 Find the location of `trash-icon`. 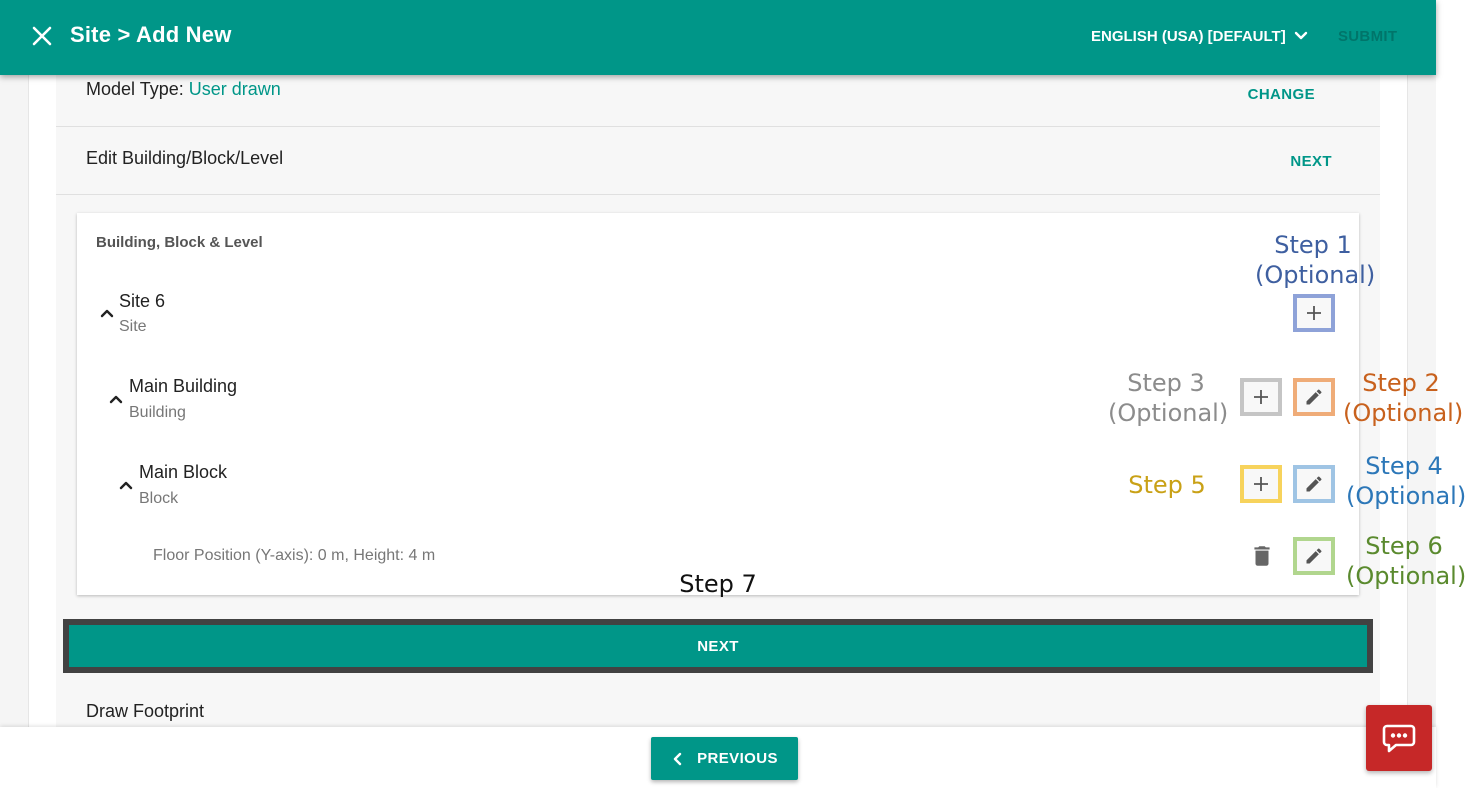

trash-icon is located at coordinates (1262, 556).